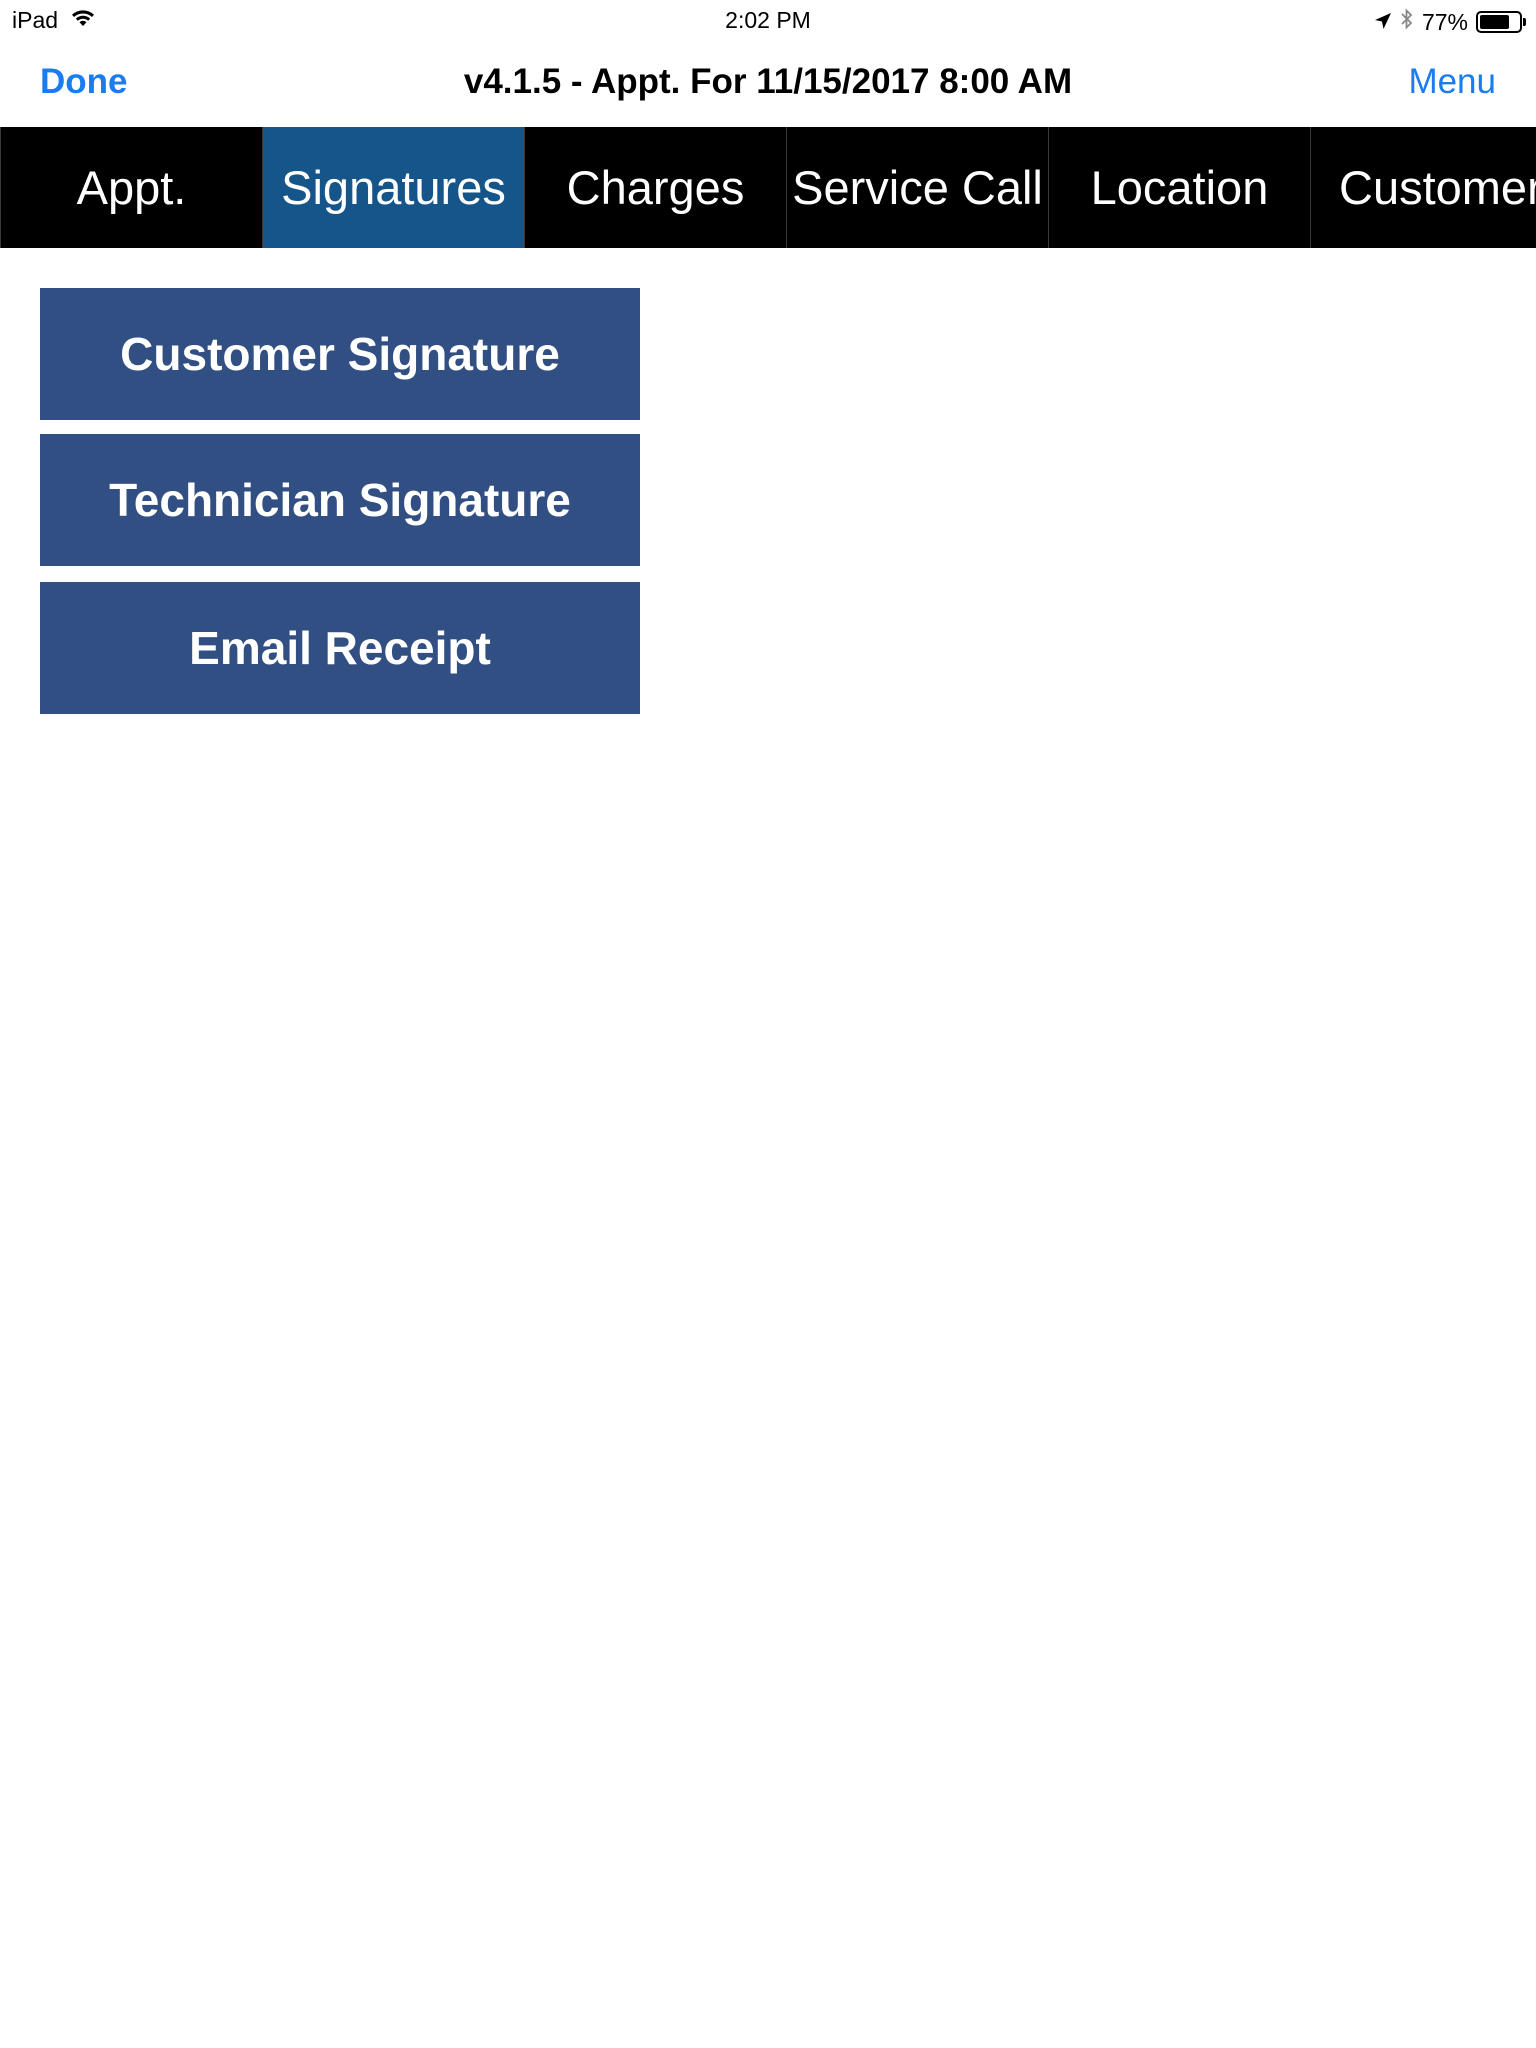 This screenshot has width=1536, height=2048. What do you see at coordinates (1407, 22) in the screenshot?
I see `bluetooth-icon` at bounding box center [1407, 22].